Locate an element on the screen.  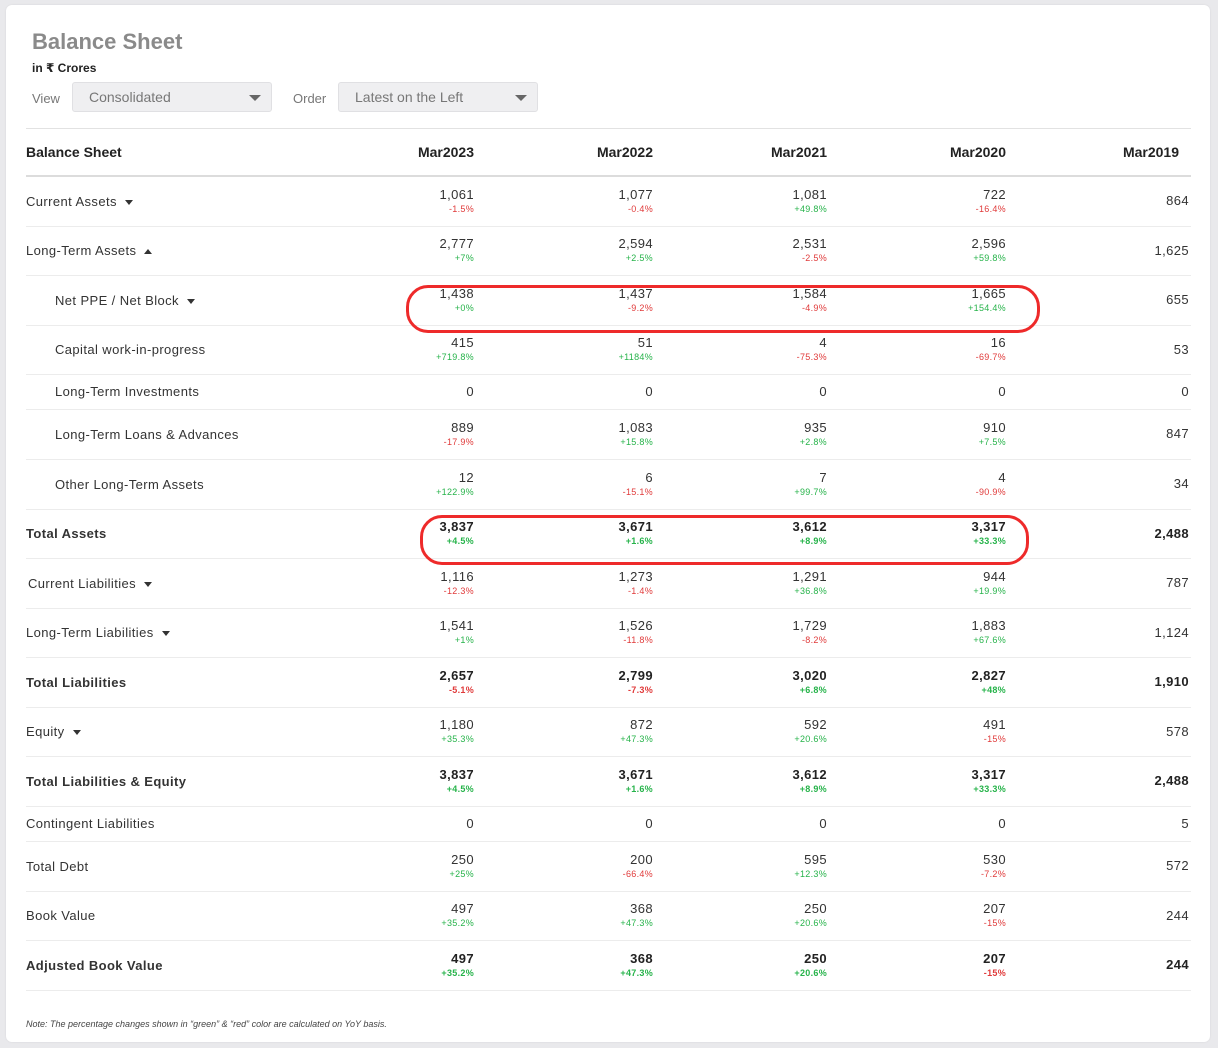
row-label: Long-Term Liabilities is located at coordinates (162, 633).